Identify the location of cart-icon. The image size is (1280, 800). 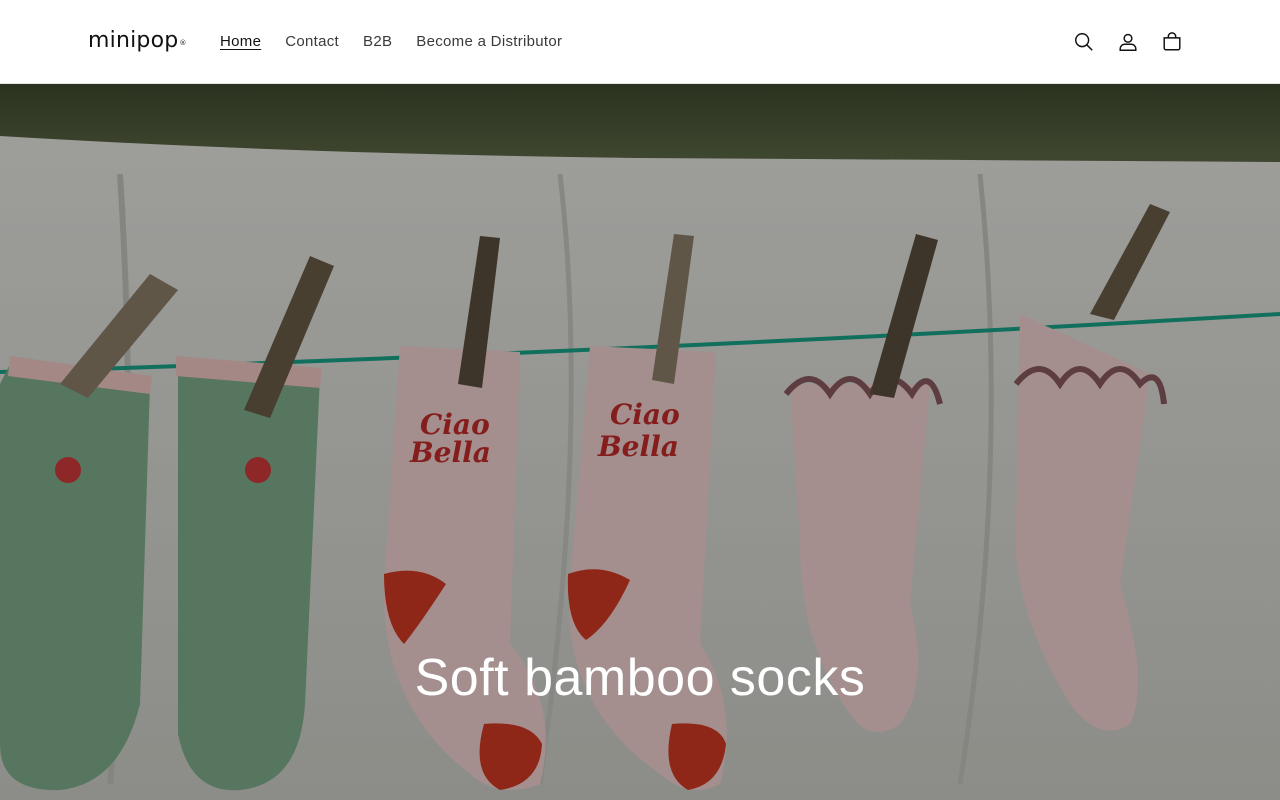
(1172, 41).